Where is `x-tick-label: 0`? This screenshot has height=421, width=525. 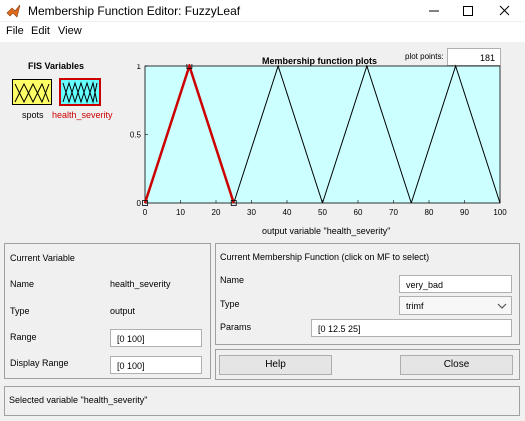
x-tick-label: 0 is located at coordinates (145, 212).